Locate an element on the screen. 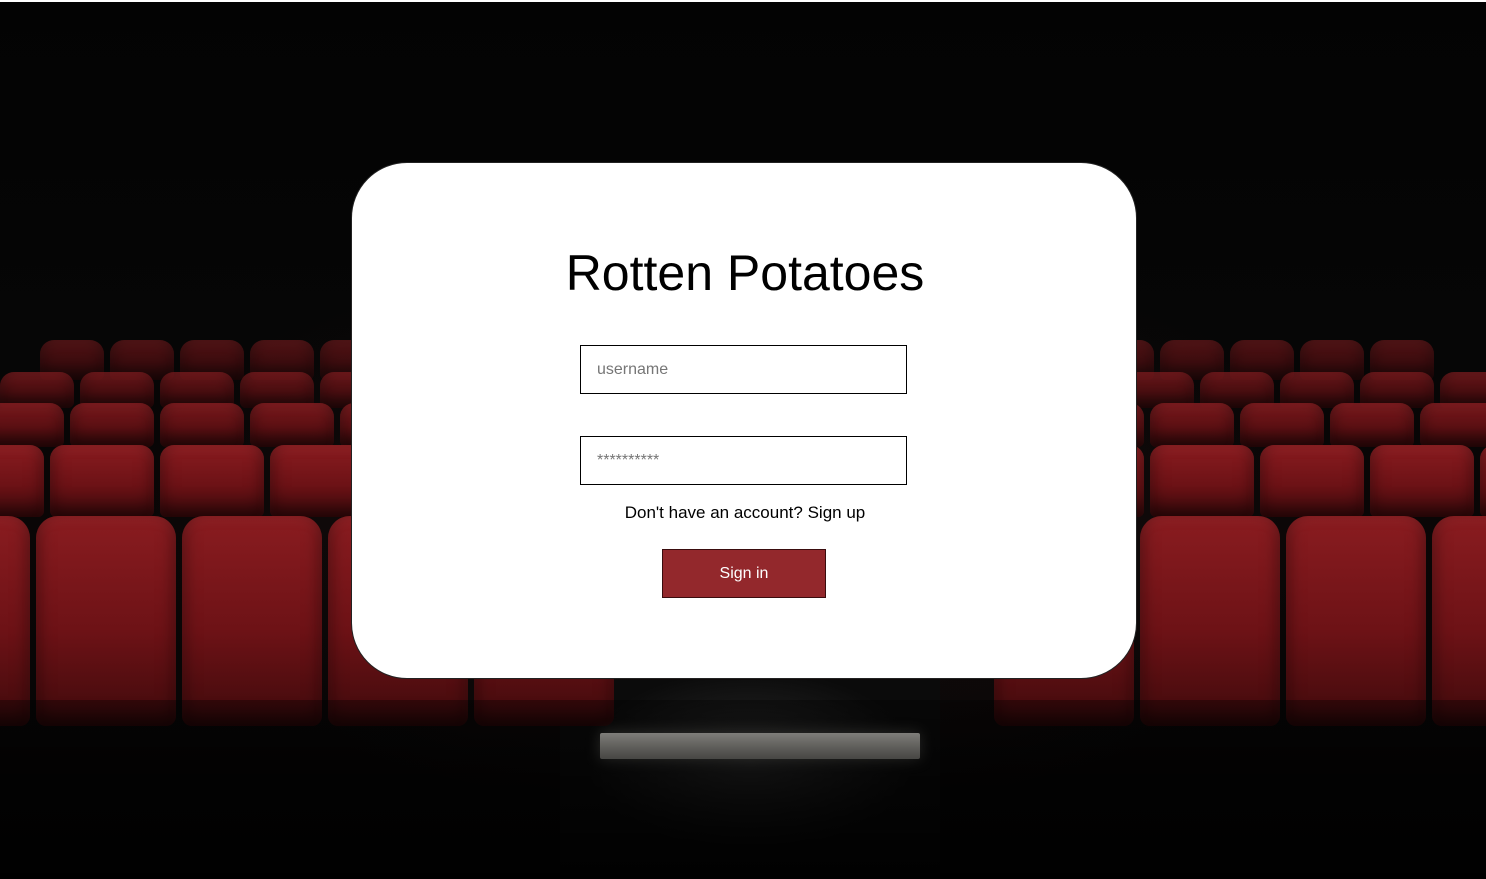  signup-text: Don't have an account? is located at coordinates (713, 512).